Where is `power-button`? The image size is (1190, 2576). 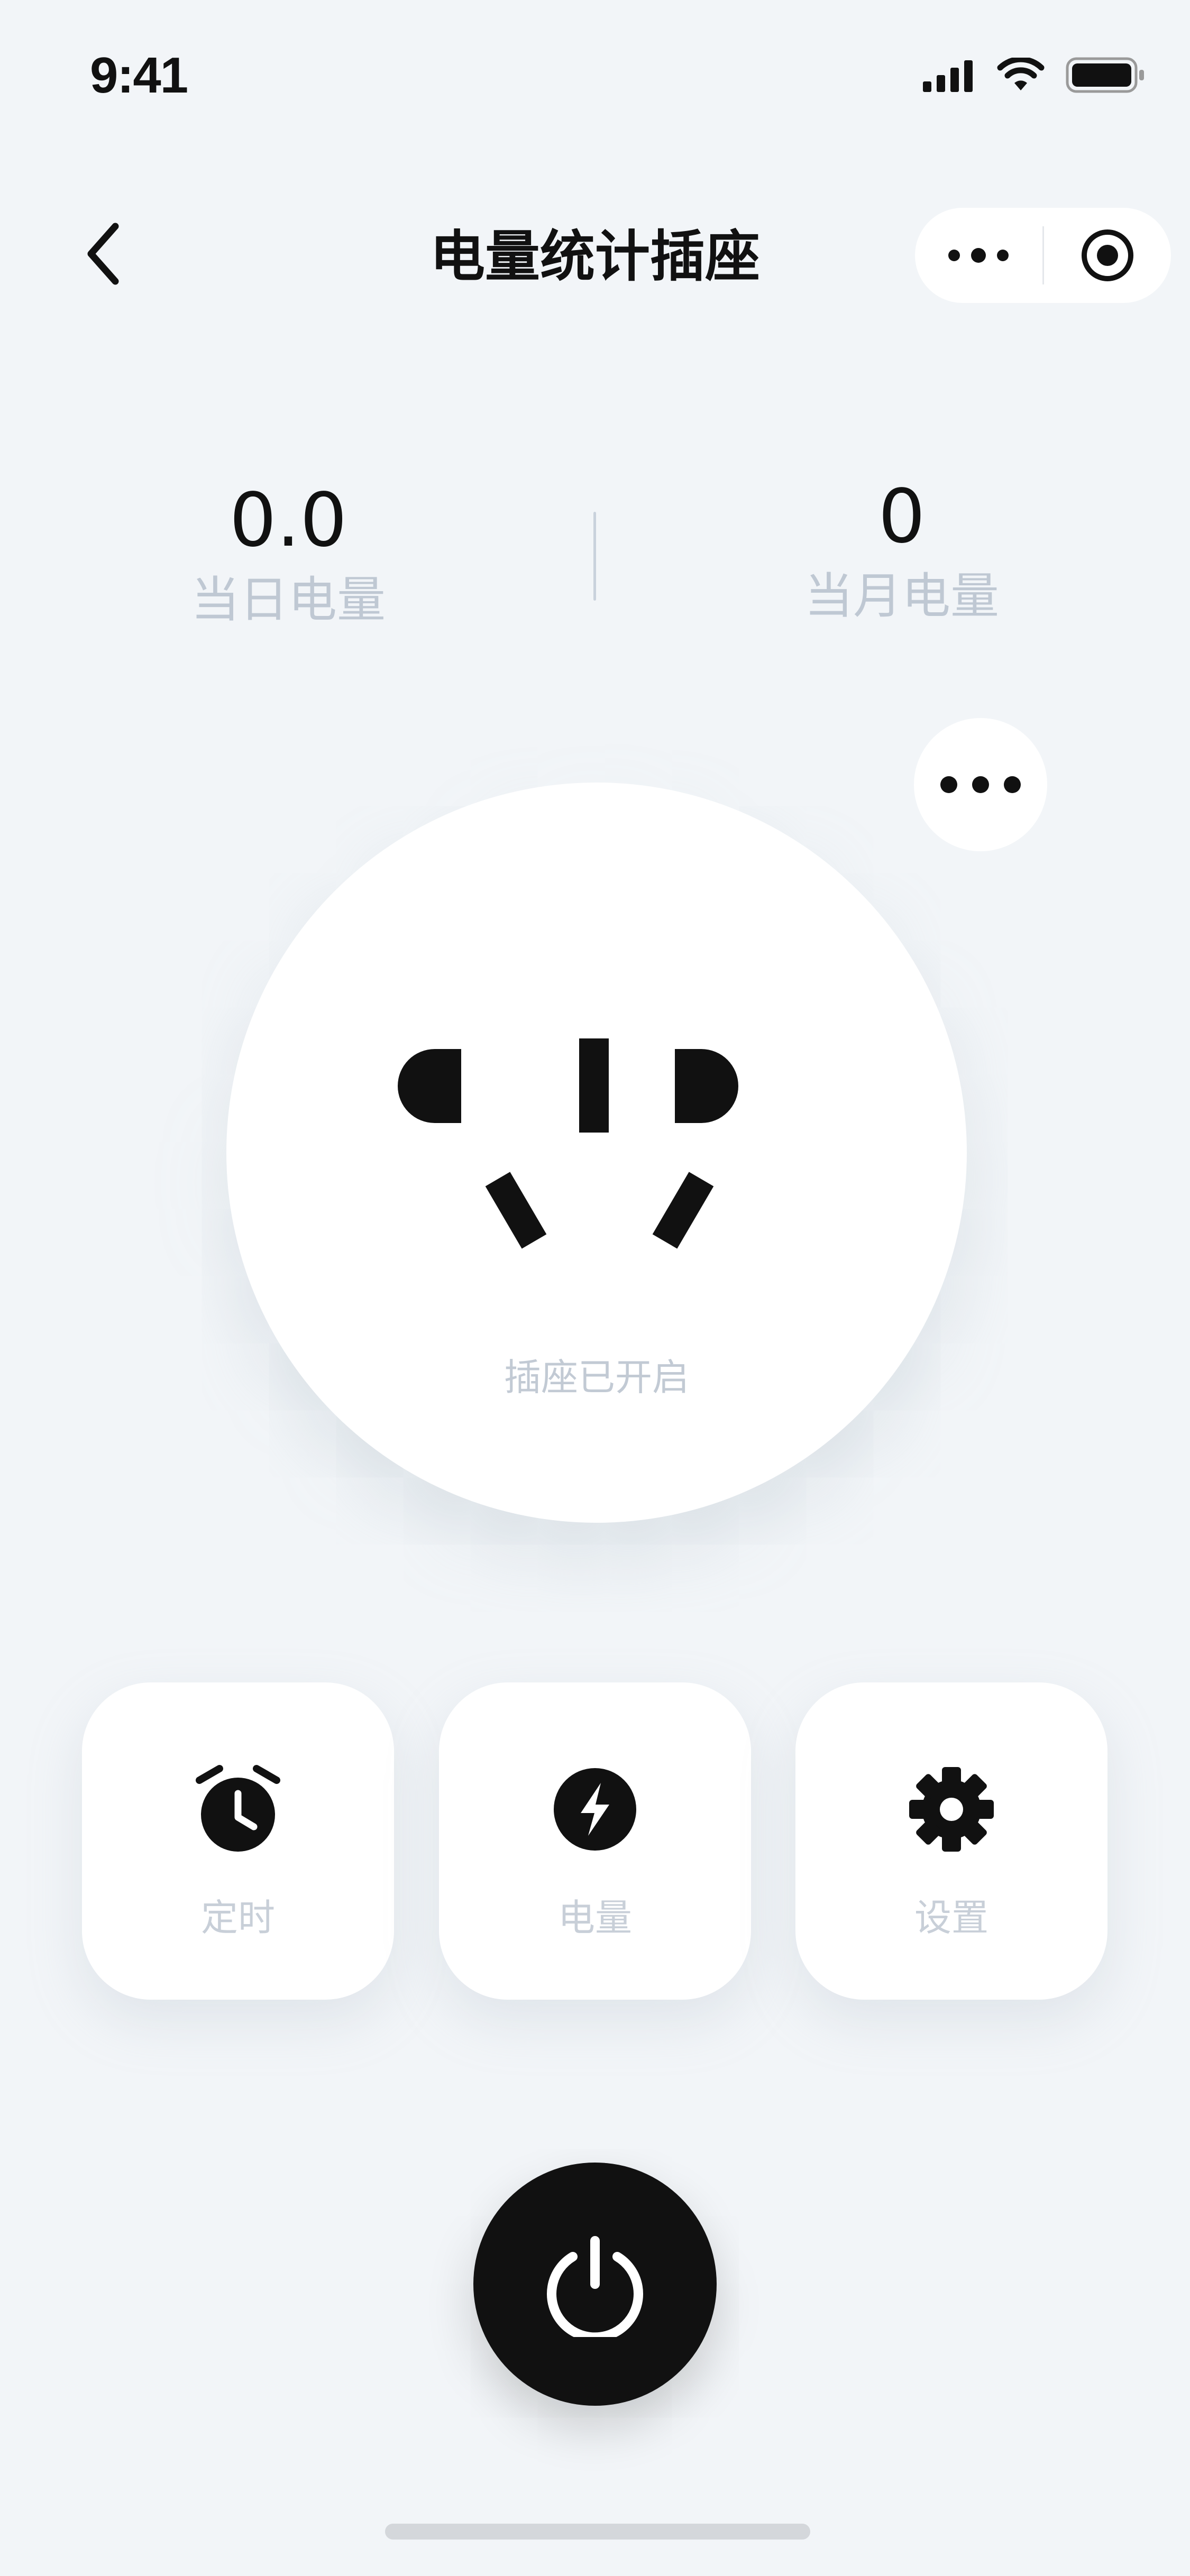
power-button is located at coordinates (595, 2285).